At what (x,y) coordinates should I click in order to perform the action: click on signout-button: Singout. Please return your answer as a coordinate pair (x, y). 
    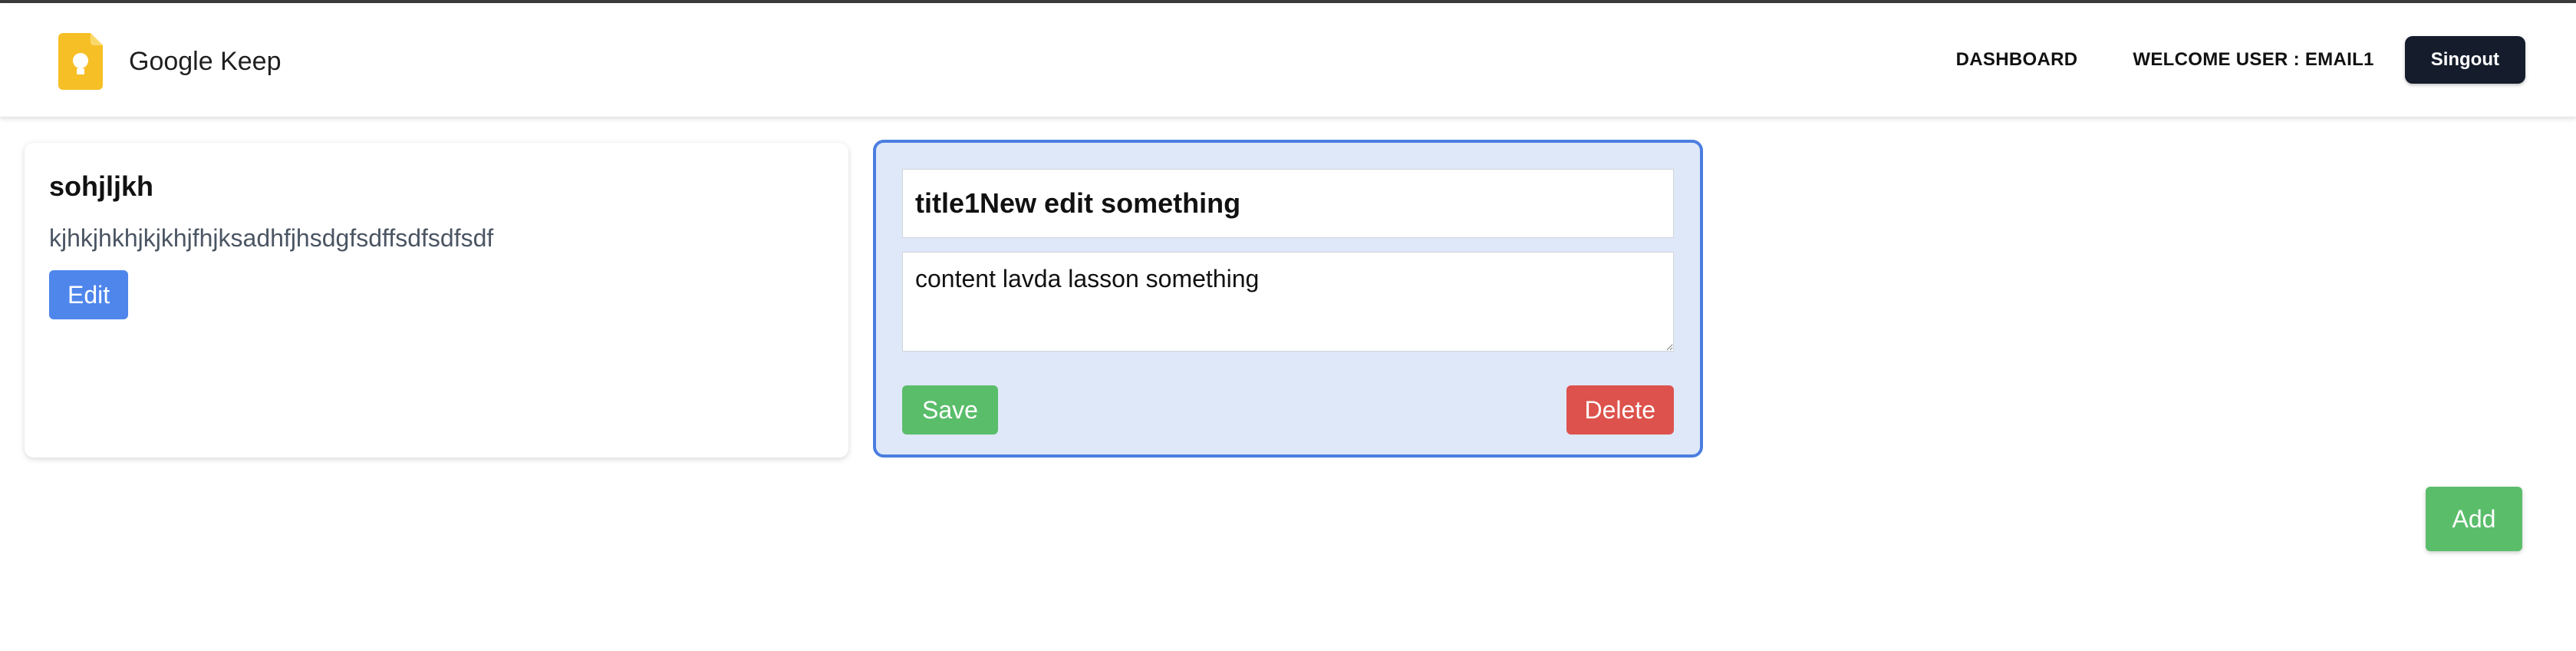
    Looking at the image, I should click on (2464, 60).